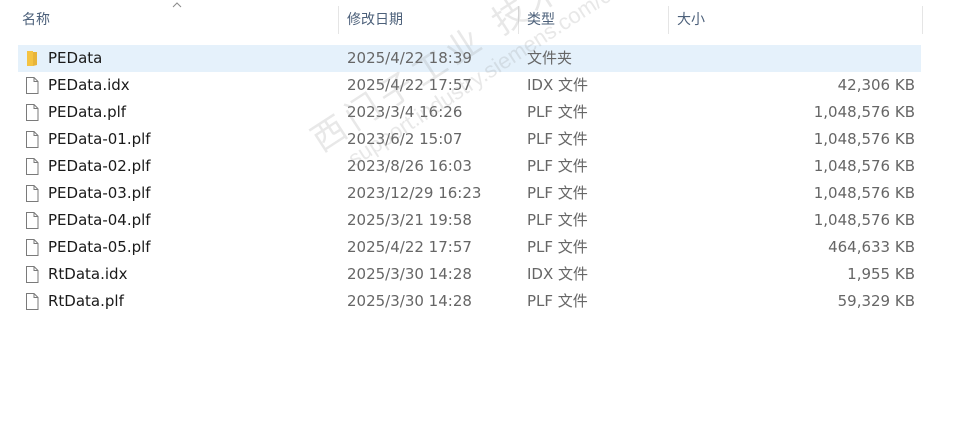  Describe the element at coordinates (99, 193) in the screenshot. I see `file-name: PEData-03.plf` at that location.